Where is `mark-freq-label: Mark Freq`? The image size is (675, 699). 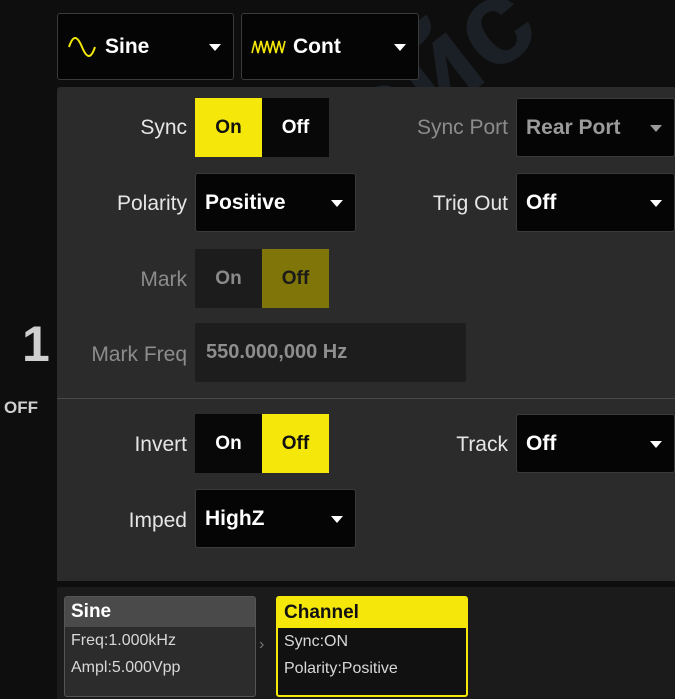 mark-freq-label: Mark Freq is located at coordinates (139, 354).